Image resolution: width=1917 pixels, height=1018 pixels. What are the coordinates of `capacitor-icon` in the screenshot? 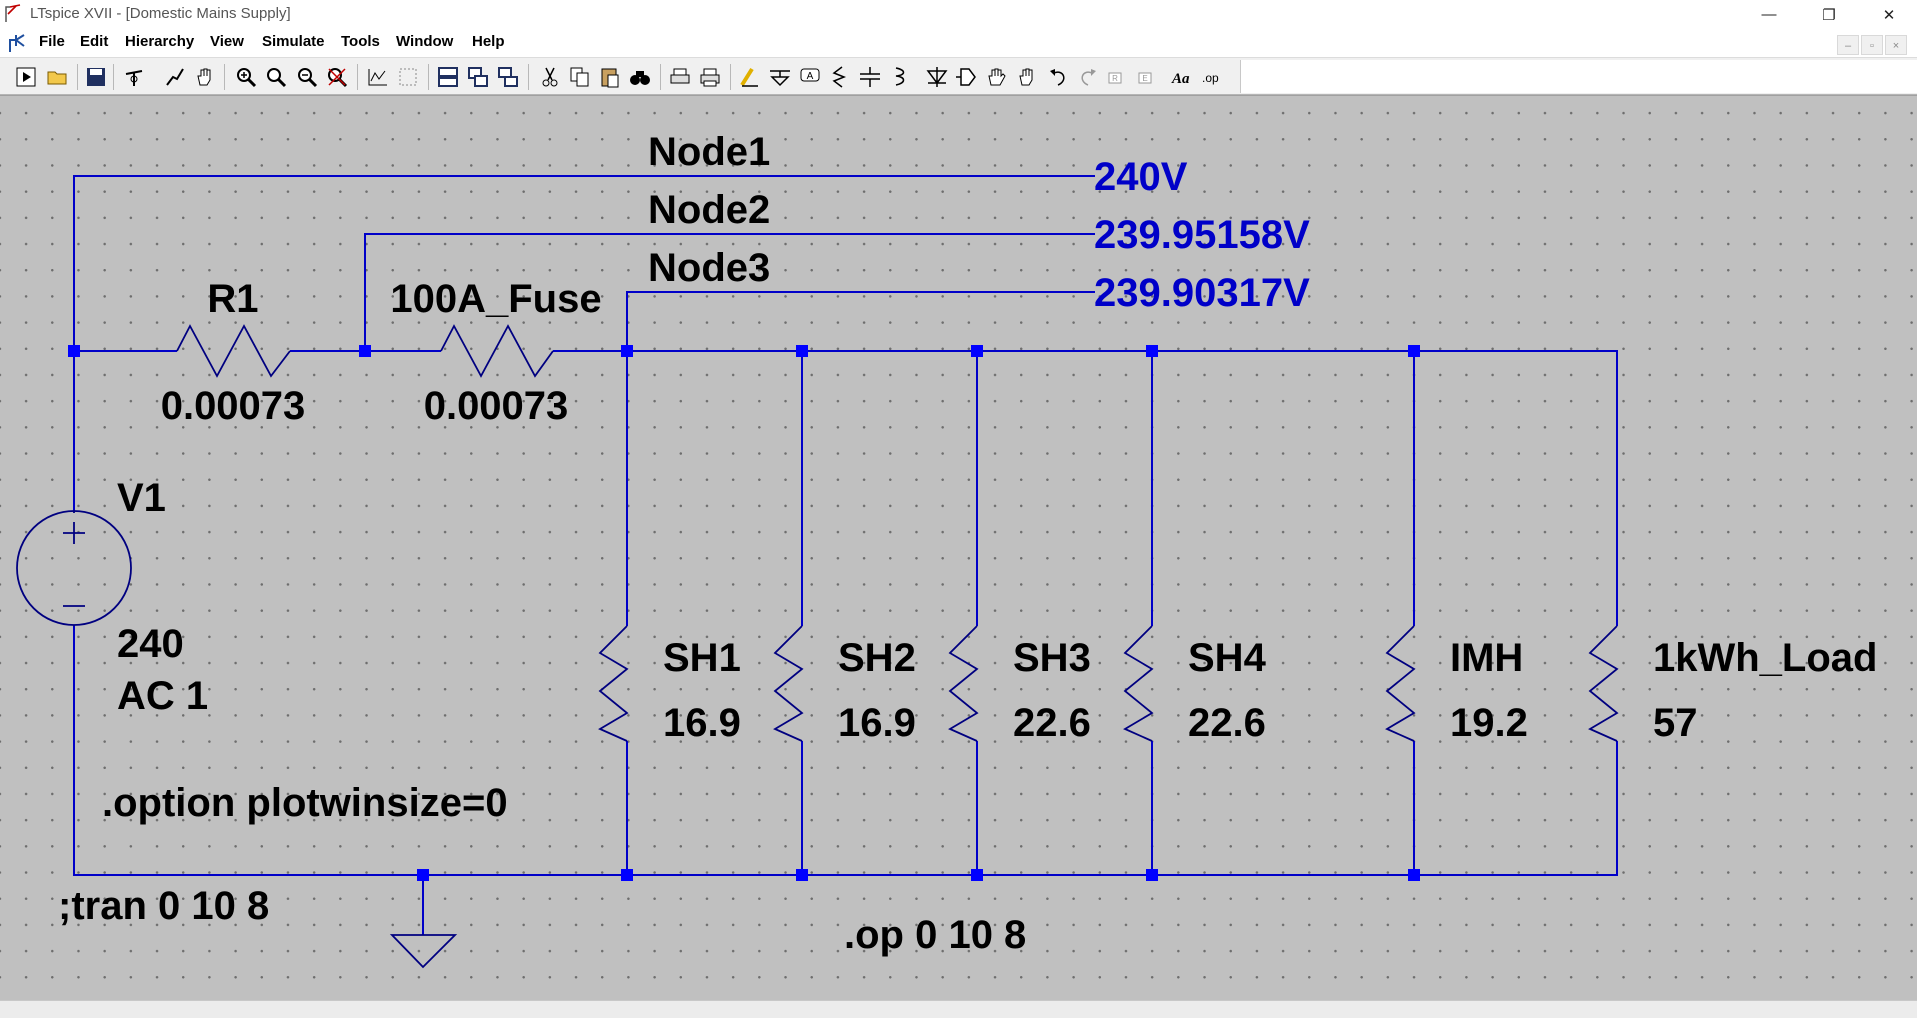 It's located at (870, 77).